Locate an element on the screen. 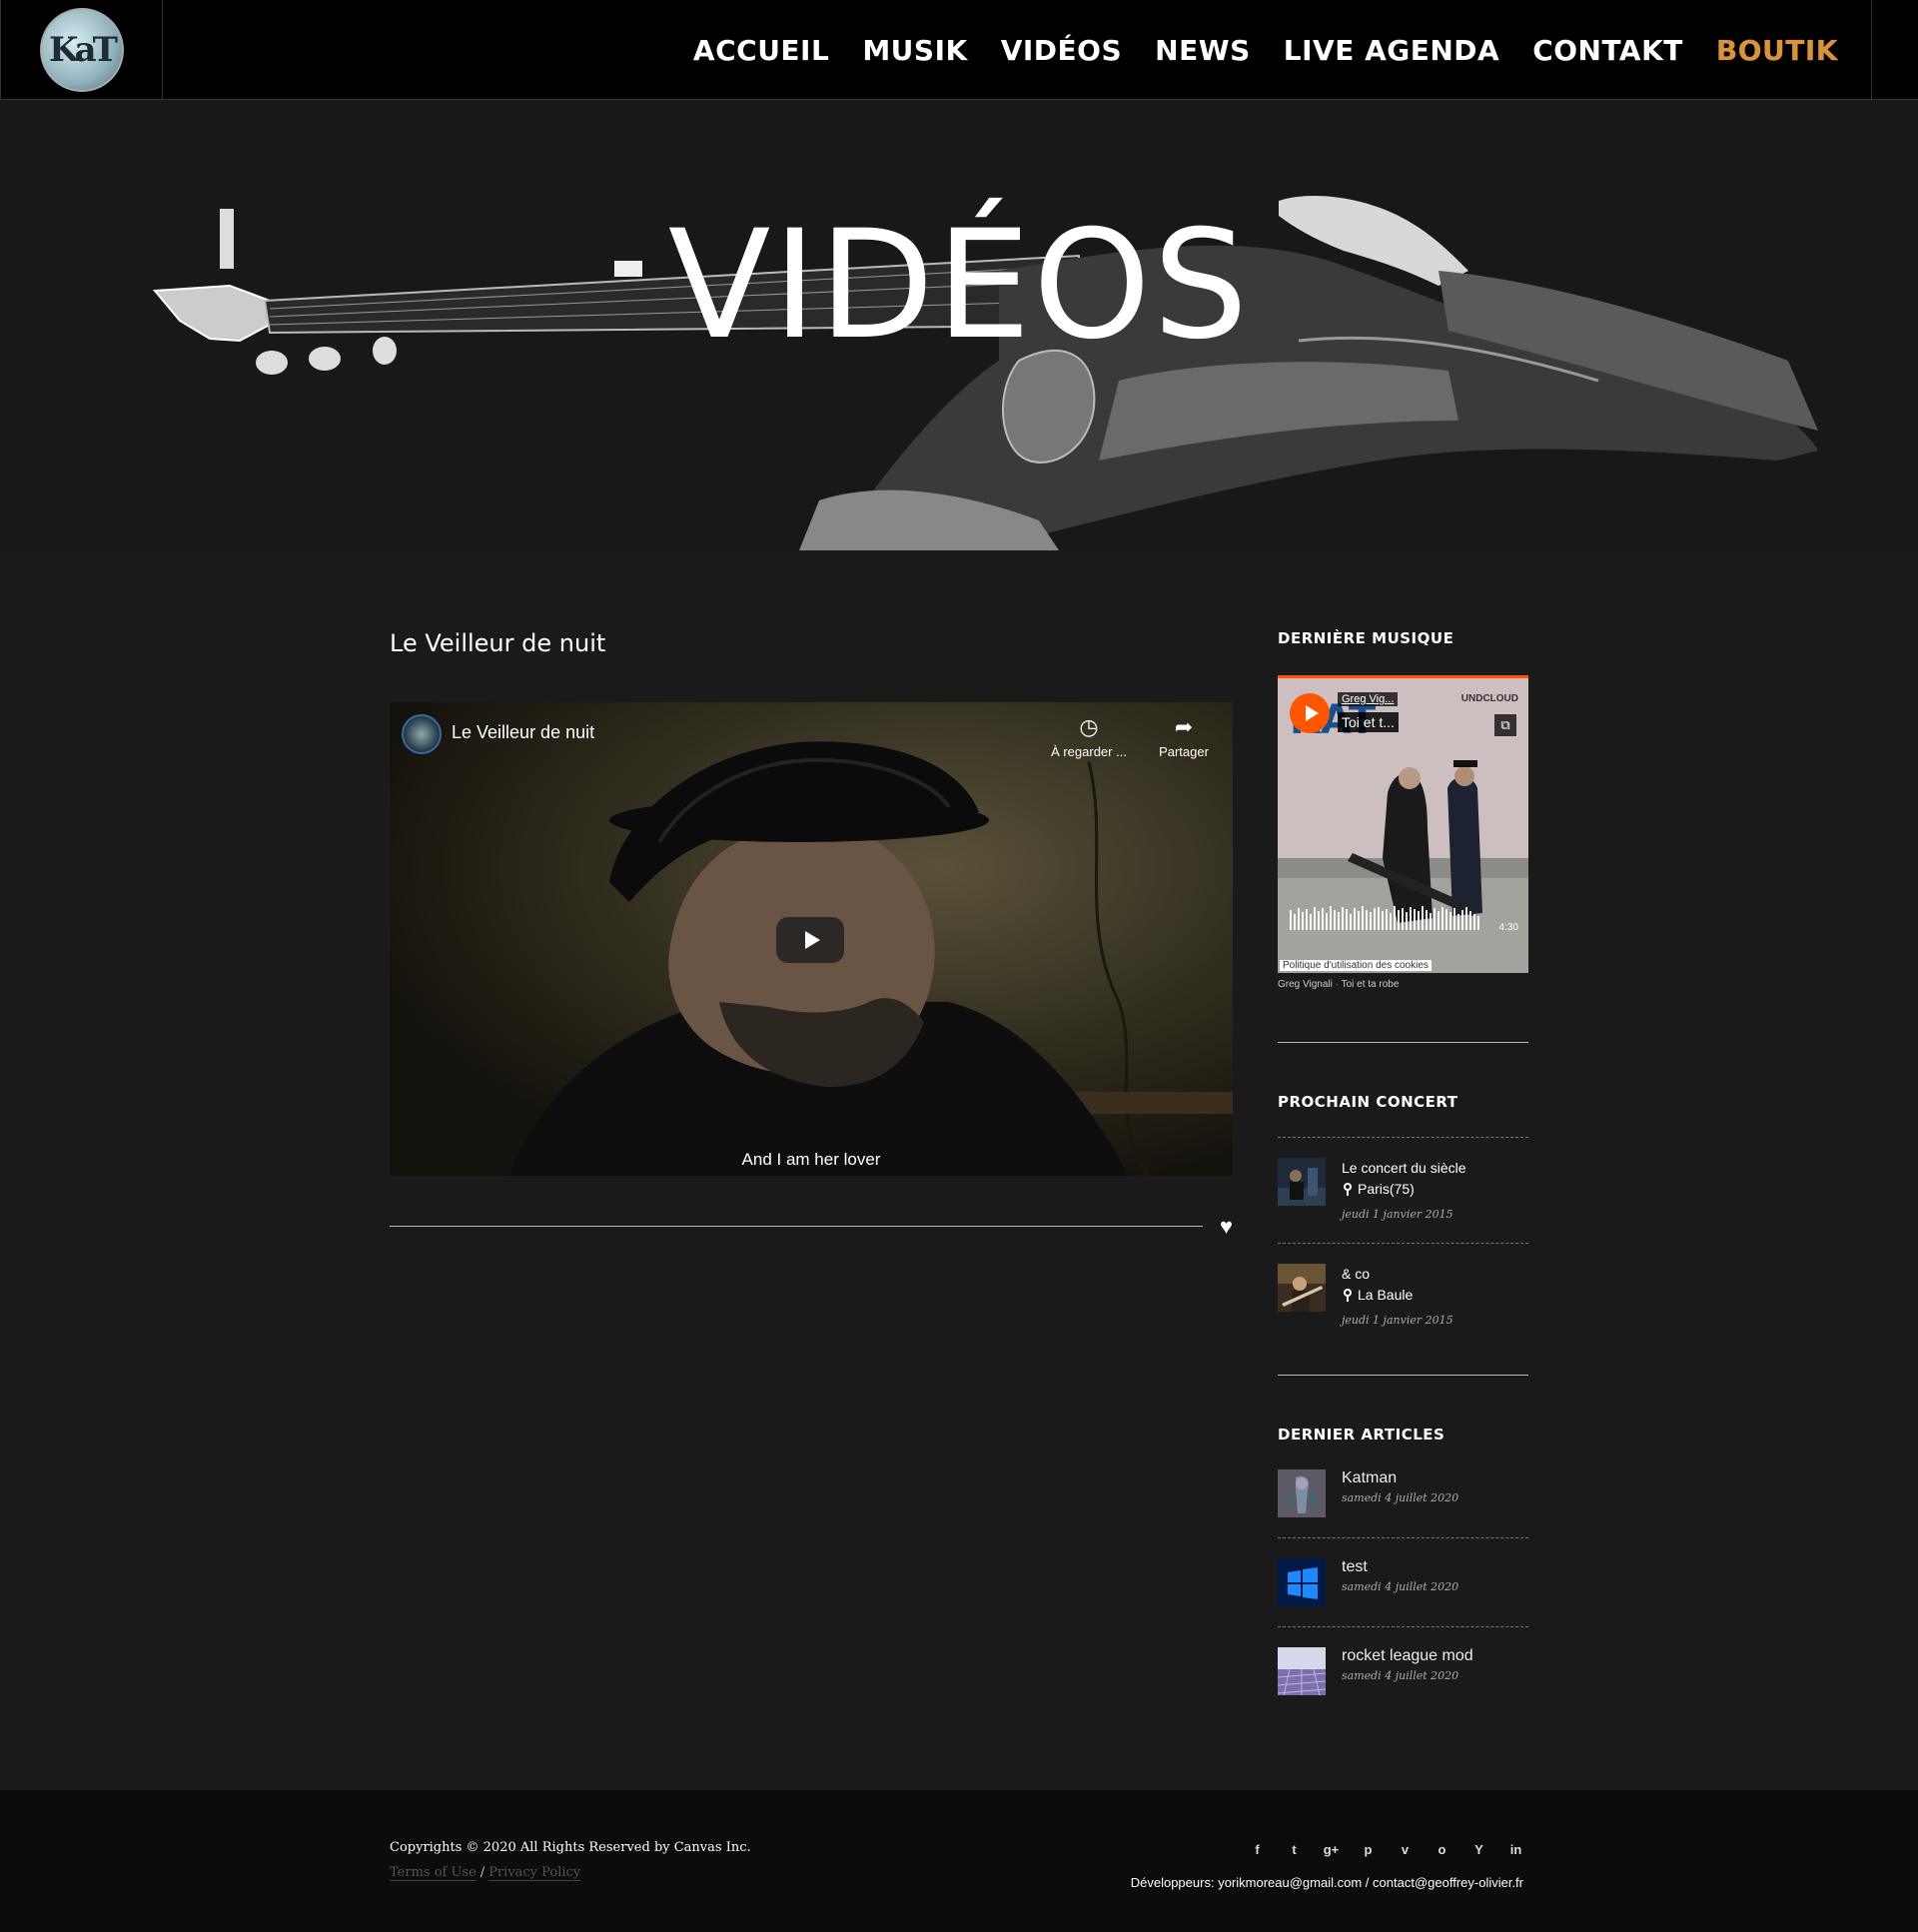  track-duration: 4:30 is located at coordinates (1508, 927).